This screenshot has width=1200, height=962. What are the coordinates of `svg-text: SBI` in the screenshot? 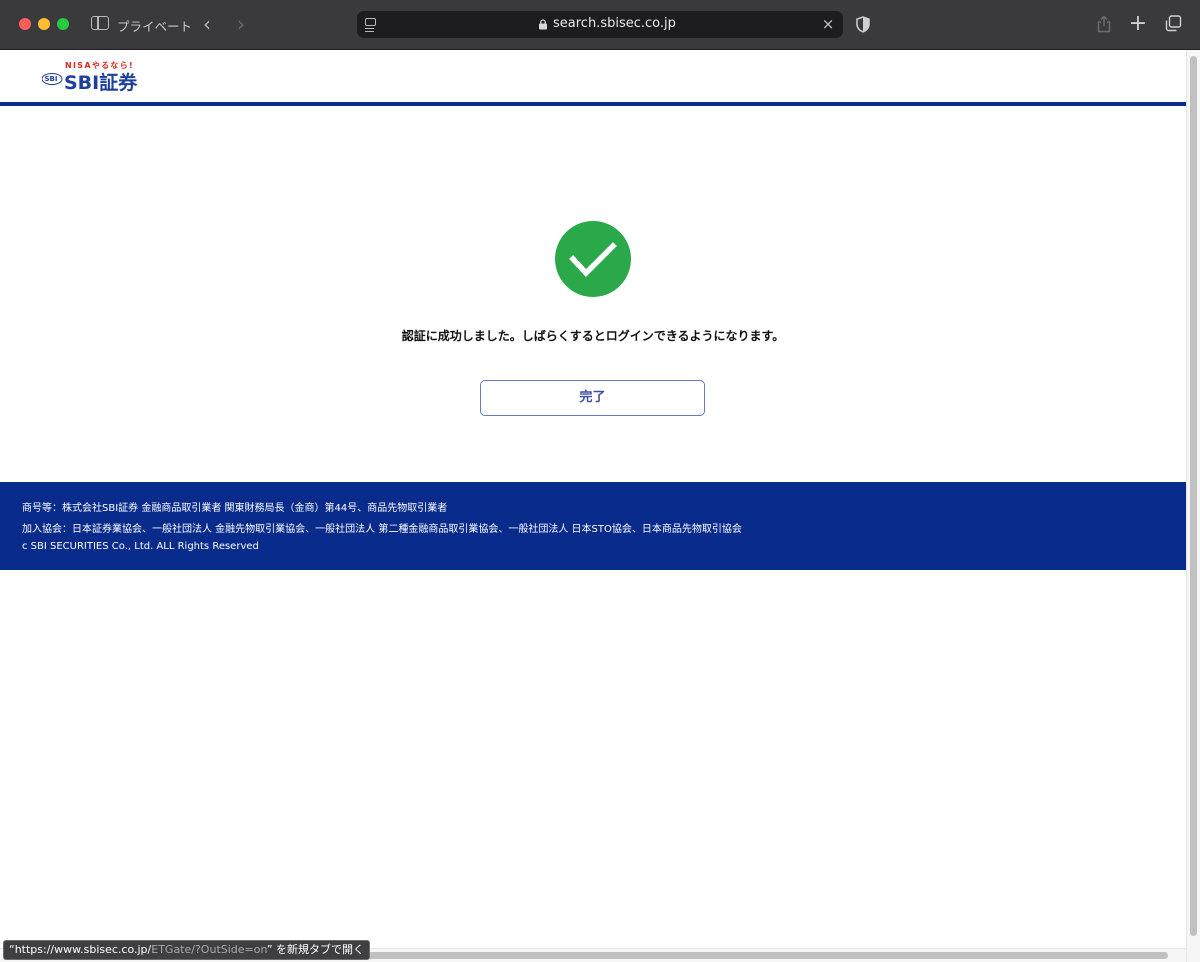 It's located at (51, 79).